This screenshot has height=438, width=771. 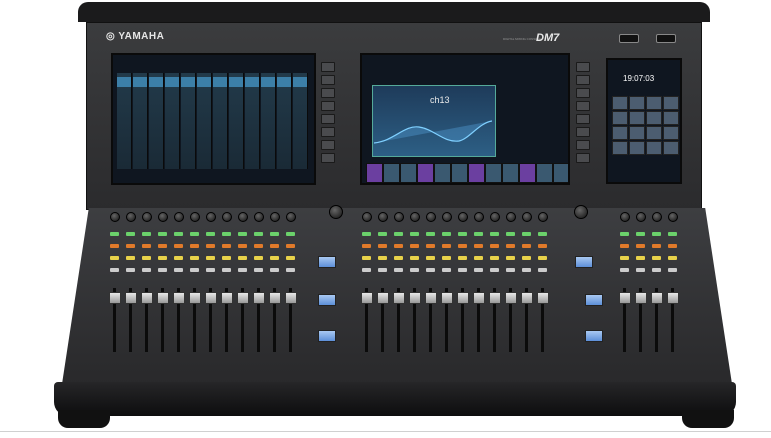 What do you see at coordinates (581, 212) in the screenshot?
I see `joystick-knob` at bounding box center [581, 212].